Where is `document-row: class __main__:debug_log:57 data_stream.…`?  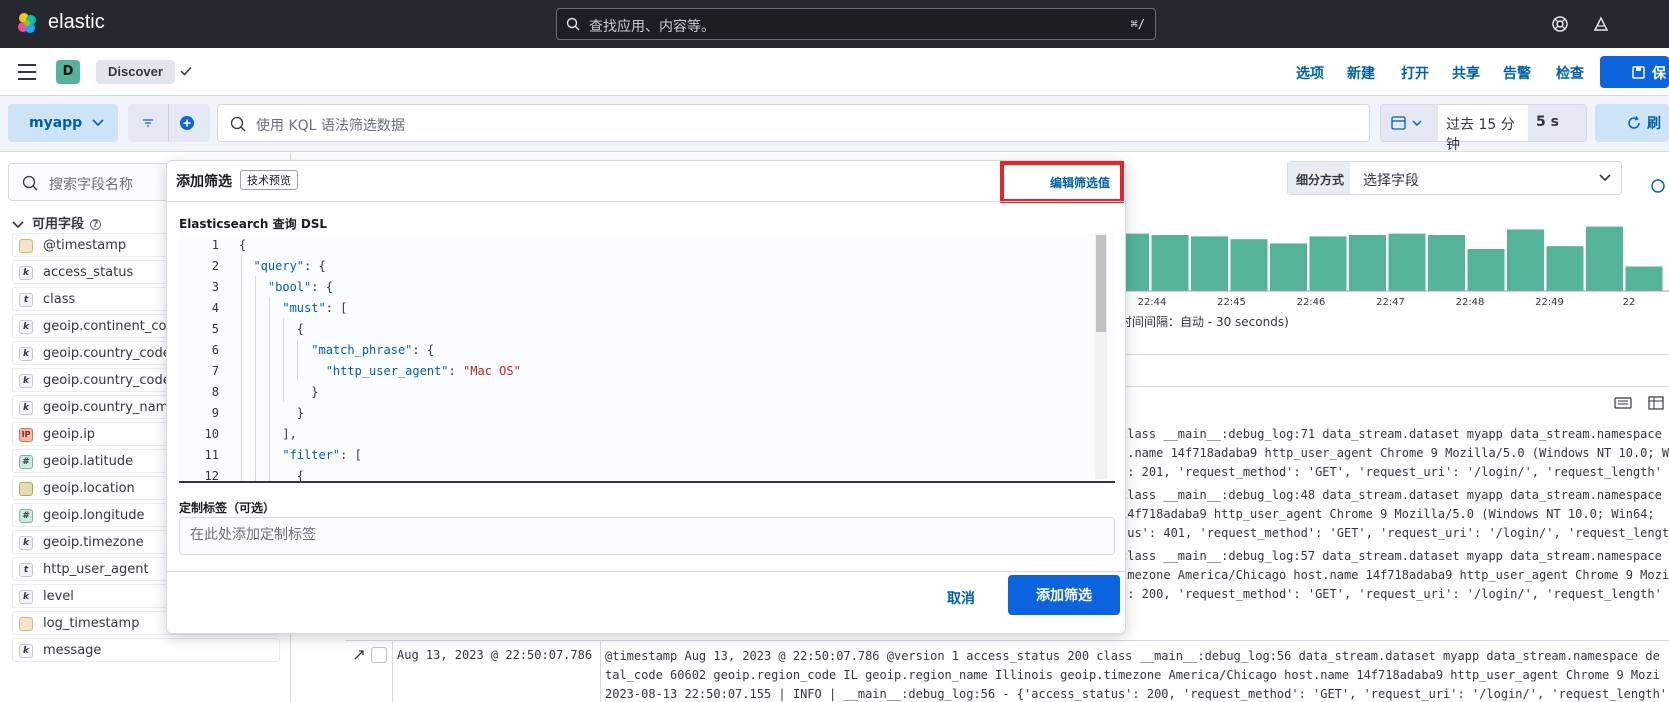
document-row: class __main__:debug_log:57 data_stream.… is located at coordinates (1394, 575).